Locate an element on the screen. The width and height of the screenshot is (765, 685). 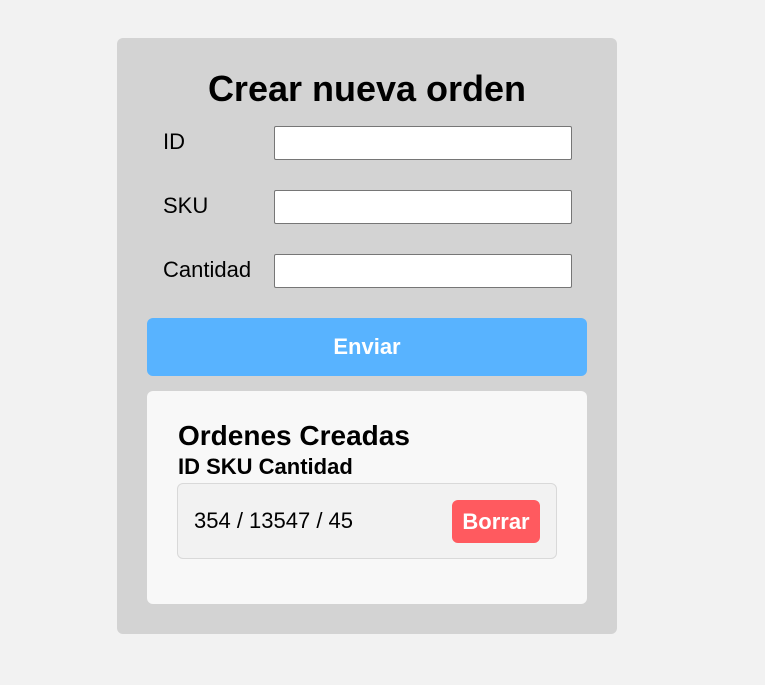
submit-button: Enviar is located at coordinates (367, 347).